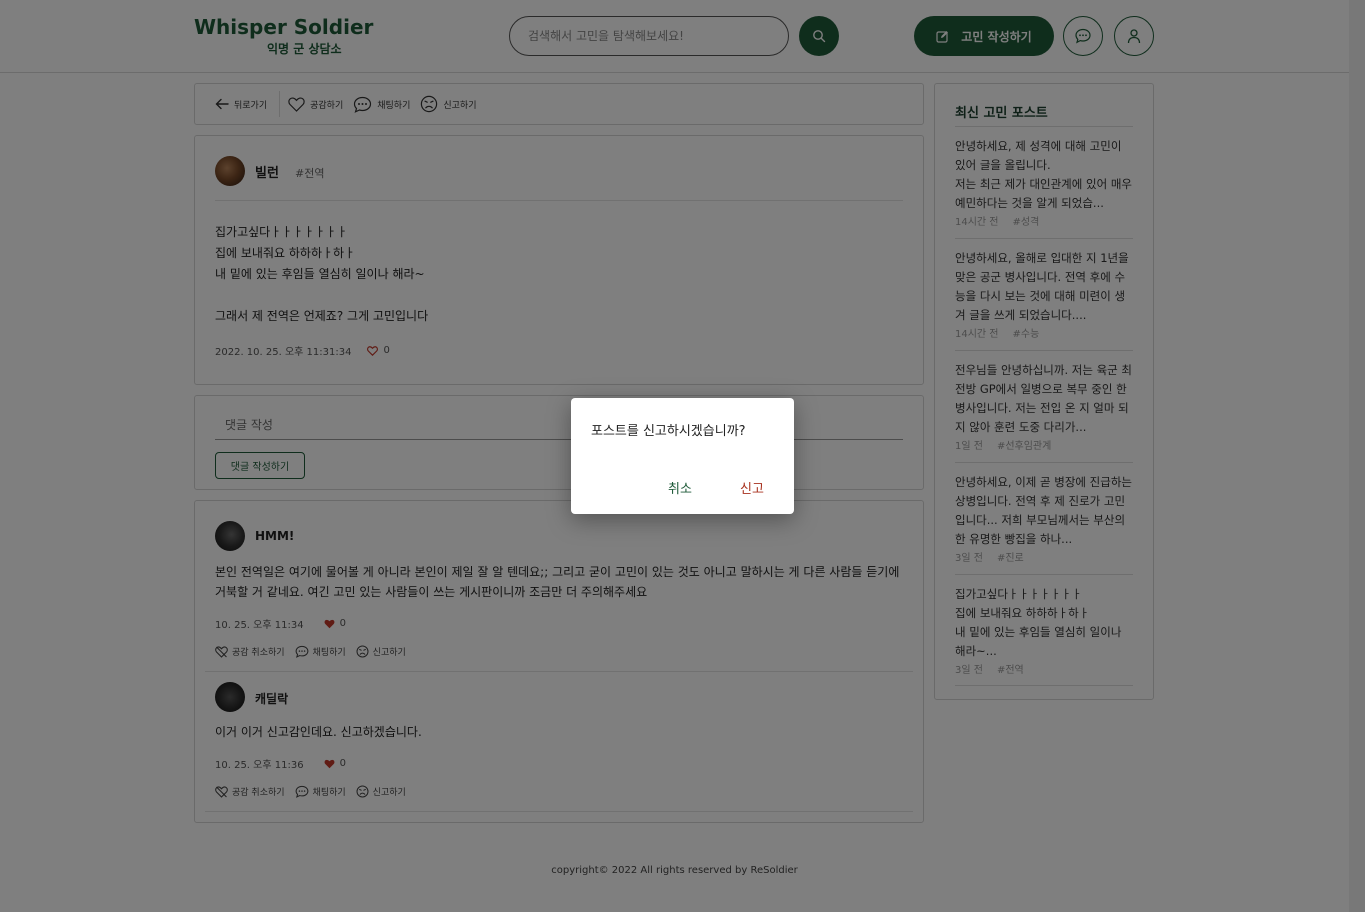  What do you see at coordinates (752, 487) in the screenshot?
I see `dialog-report-button: 신고` at bounding box center [752, 487].